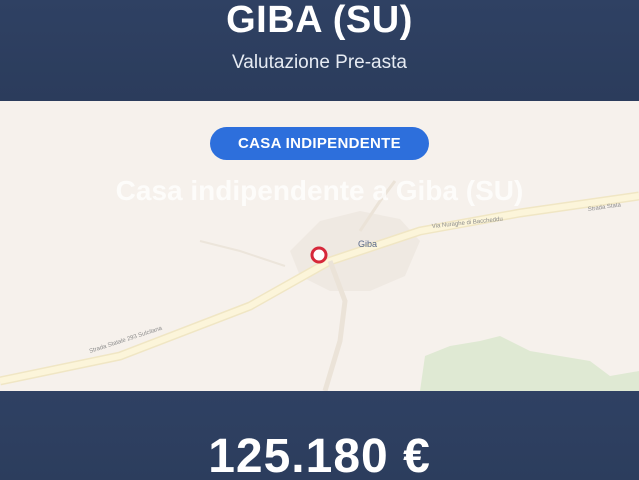 The image size is (639, 480). What do you see at coordinates (367, 244) in the screenshot?
I see `town-label: Giba` at bounding box center [367, 244].